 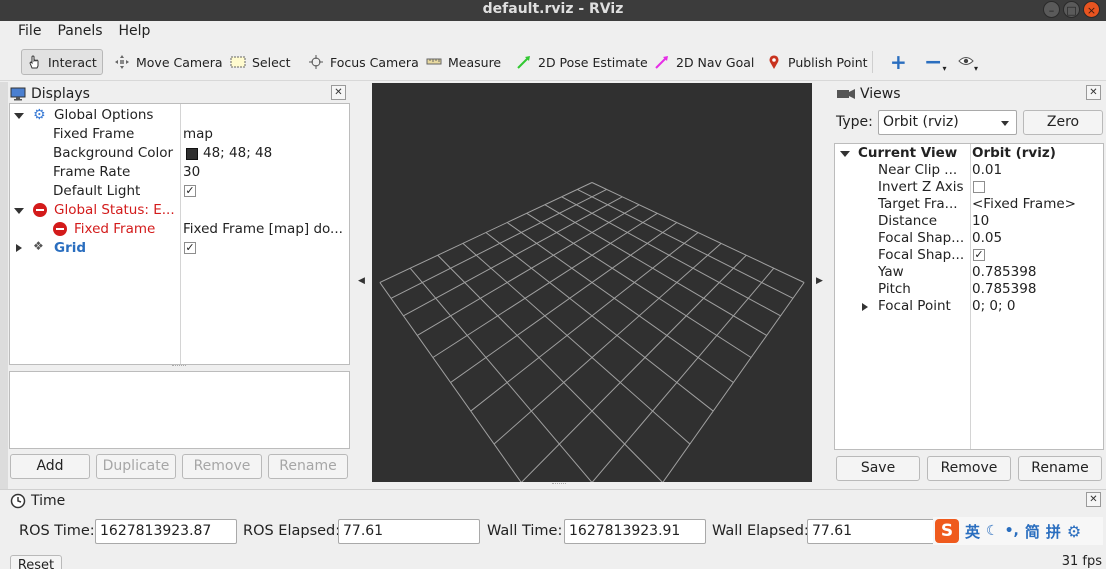 I want to click on focus-camera-tool: Focus Camera, so click(x=363, y=62).